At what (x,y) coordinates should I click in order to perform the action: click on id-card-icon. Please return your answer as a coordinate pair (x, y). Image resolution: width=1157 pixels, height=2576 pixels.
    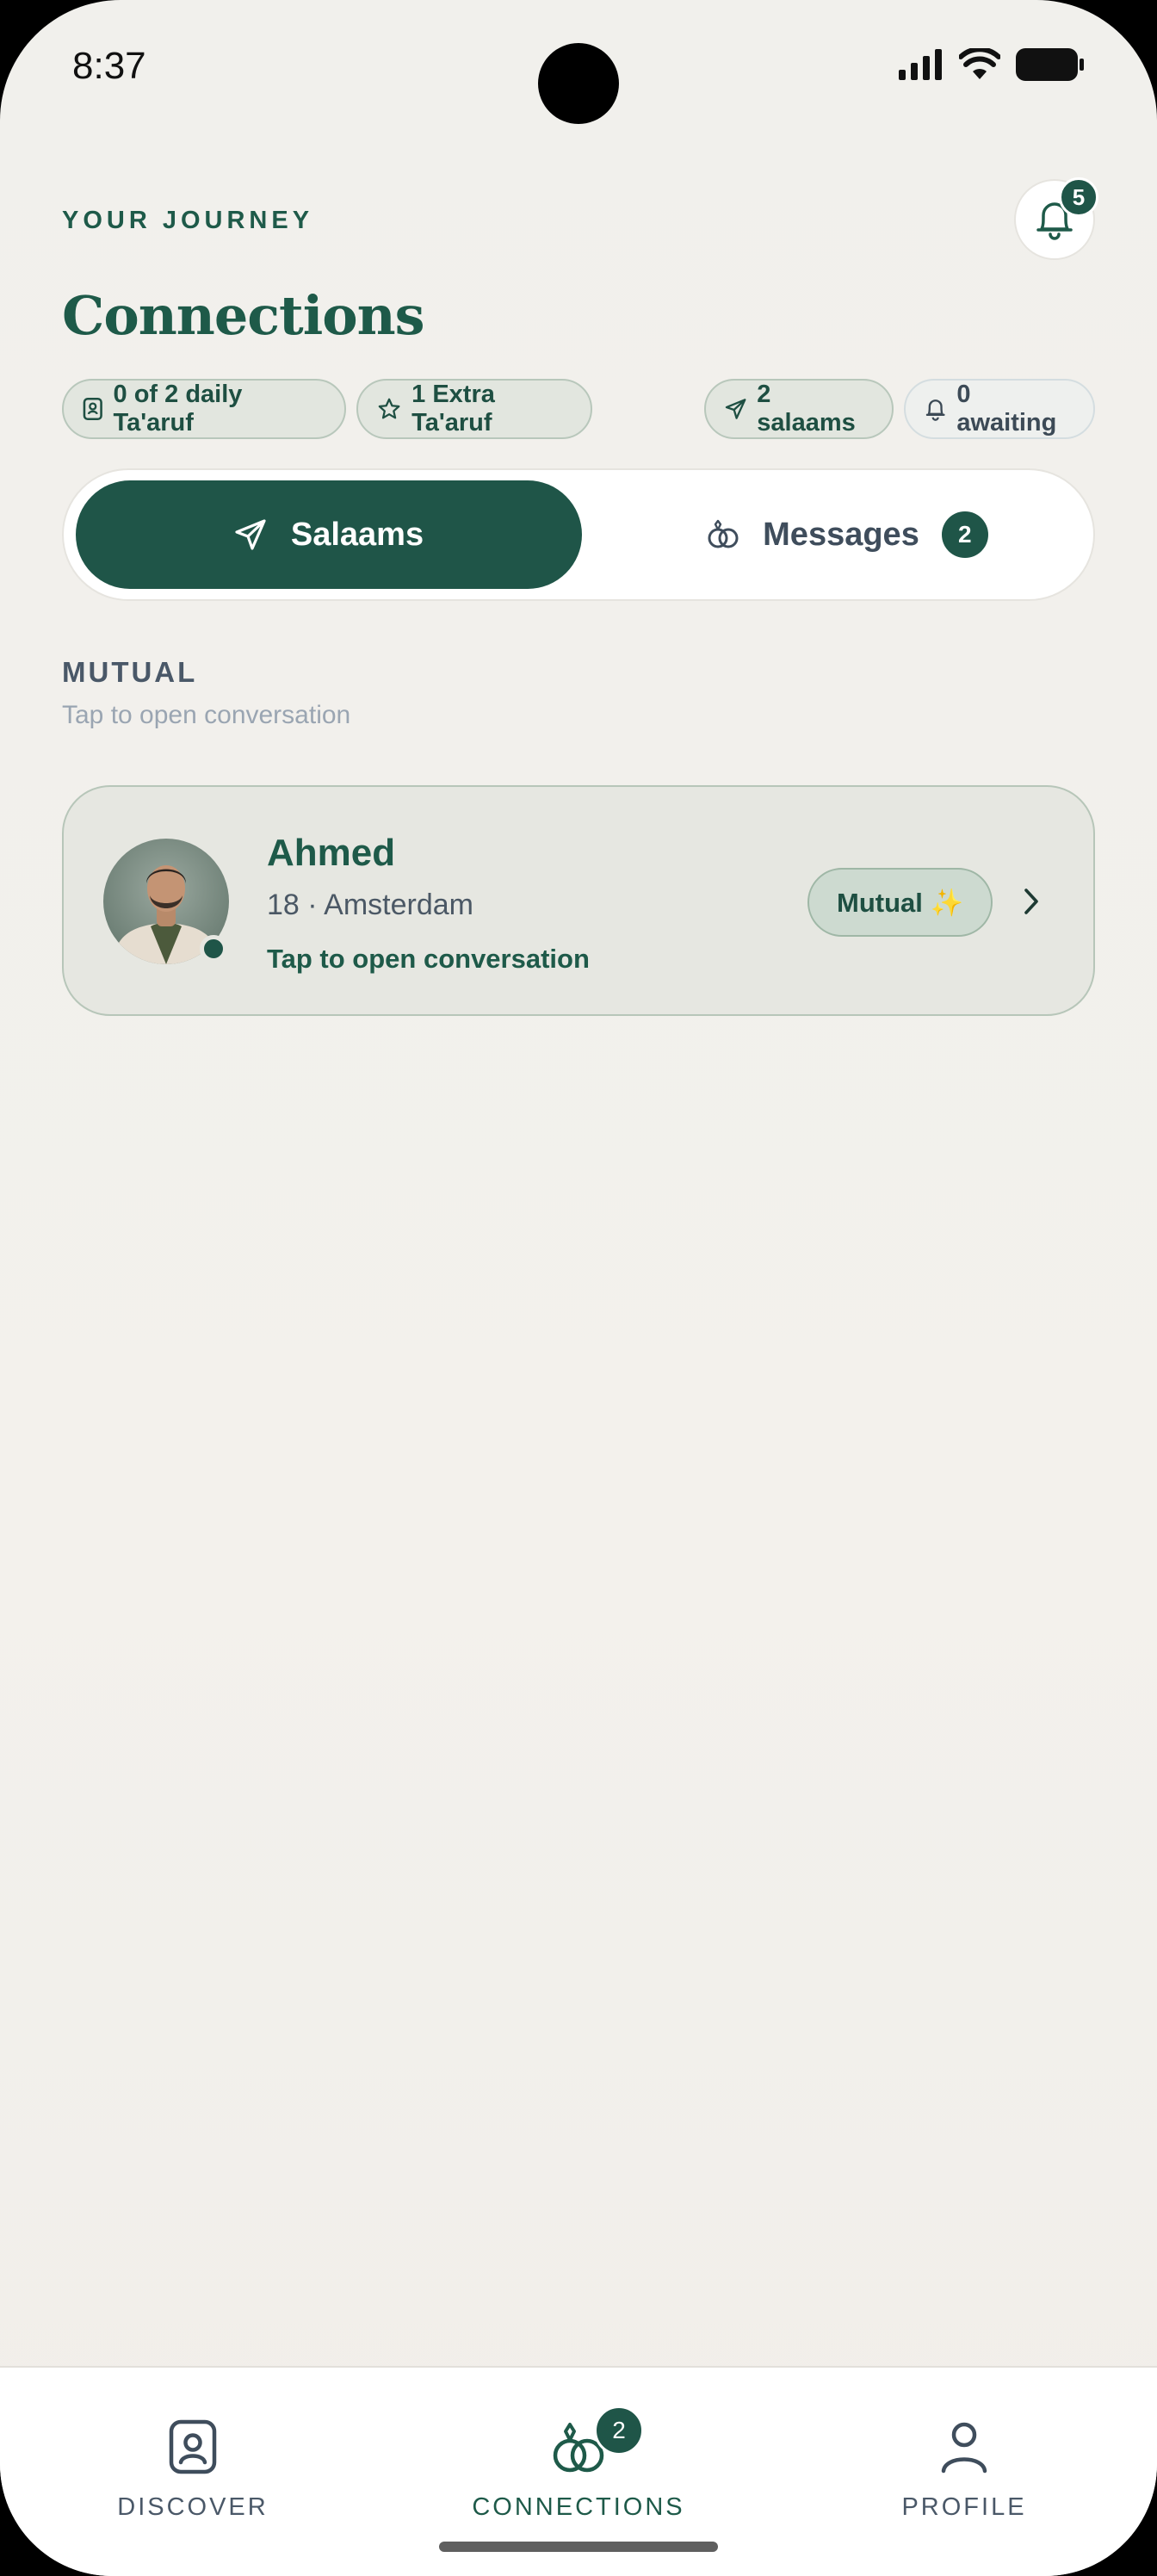
    Looking at the image, I should click on (92, 409).